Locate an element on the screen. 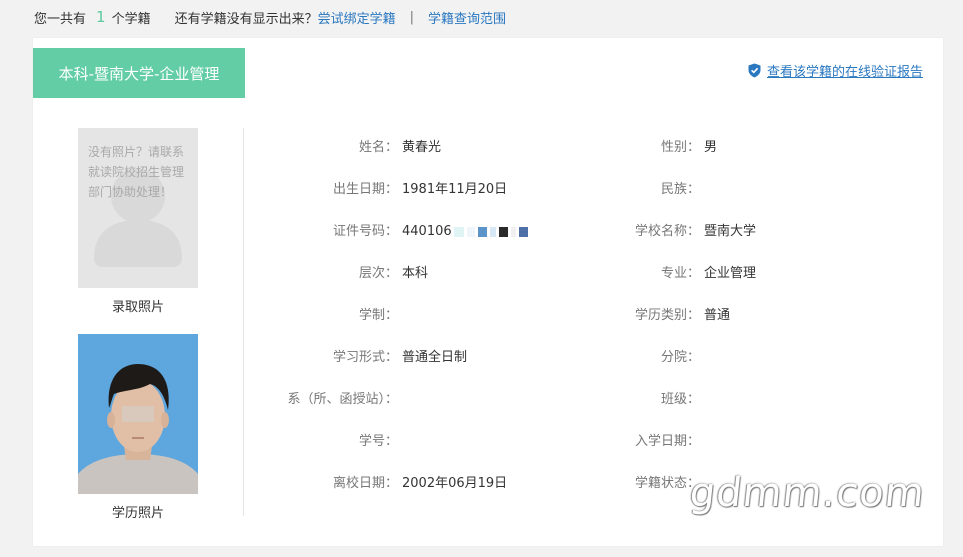  major-value: 企业管理 is located at coordinates (730, 273).